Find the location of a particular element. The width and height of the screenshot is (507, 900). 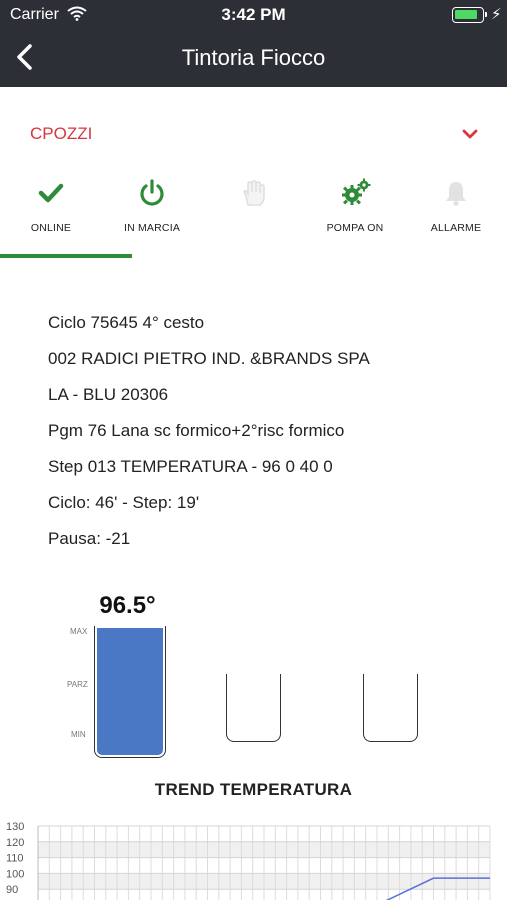

trend-title: TREND TEMPERATURA is located at coordinates (253, 789).